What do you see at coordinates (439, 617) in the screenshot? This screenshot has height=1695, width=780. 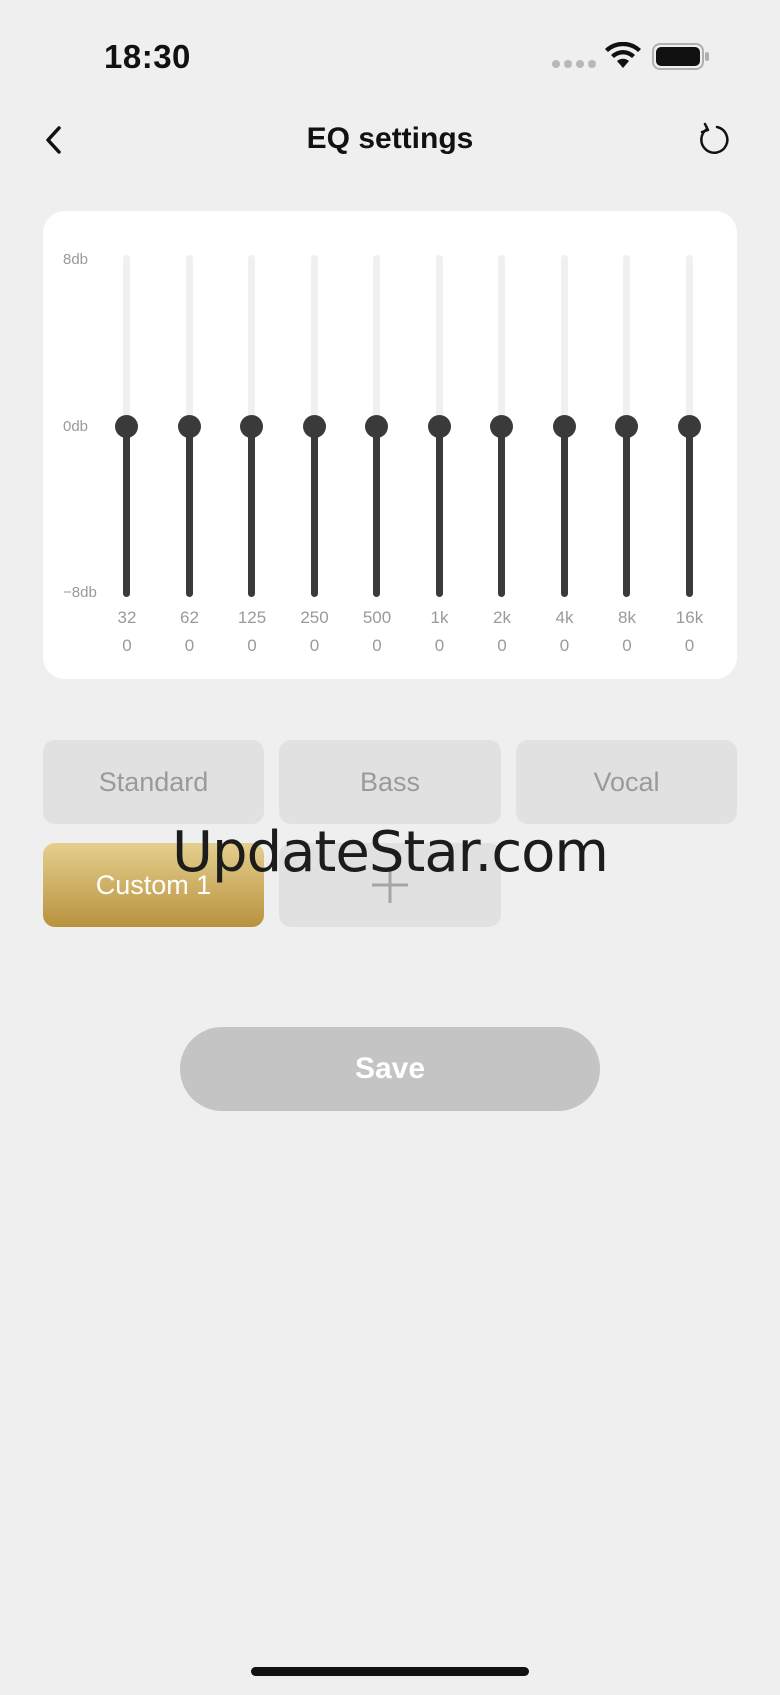 I see `eq-band-frequency: 1k` at bounding box center [439, 617].